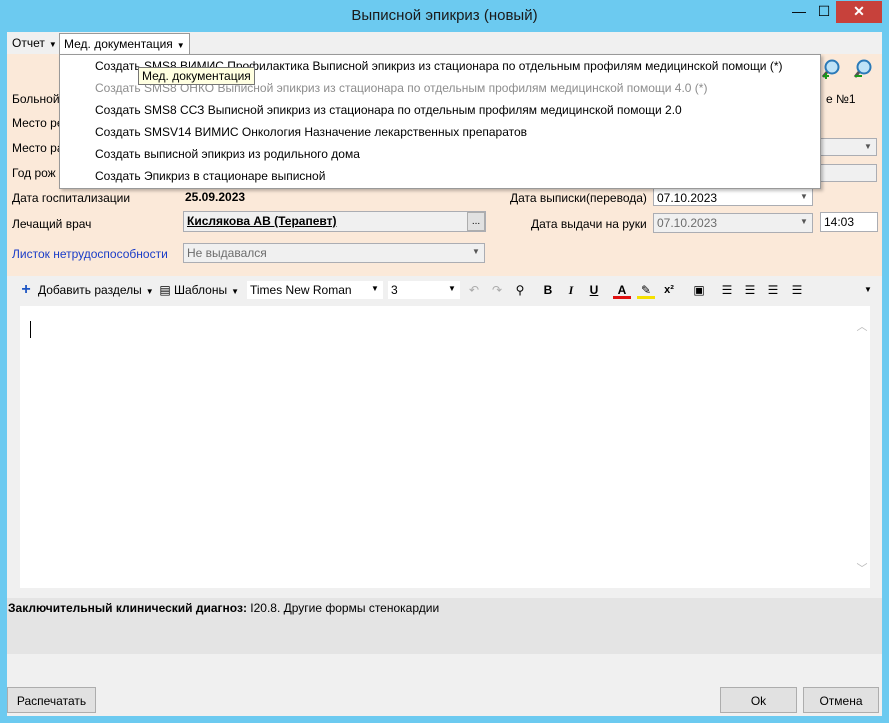  I want to click on handout-date-label: Дата выдачи на руки, so click(589, 224).